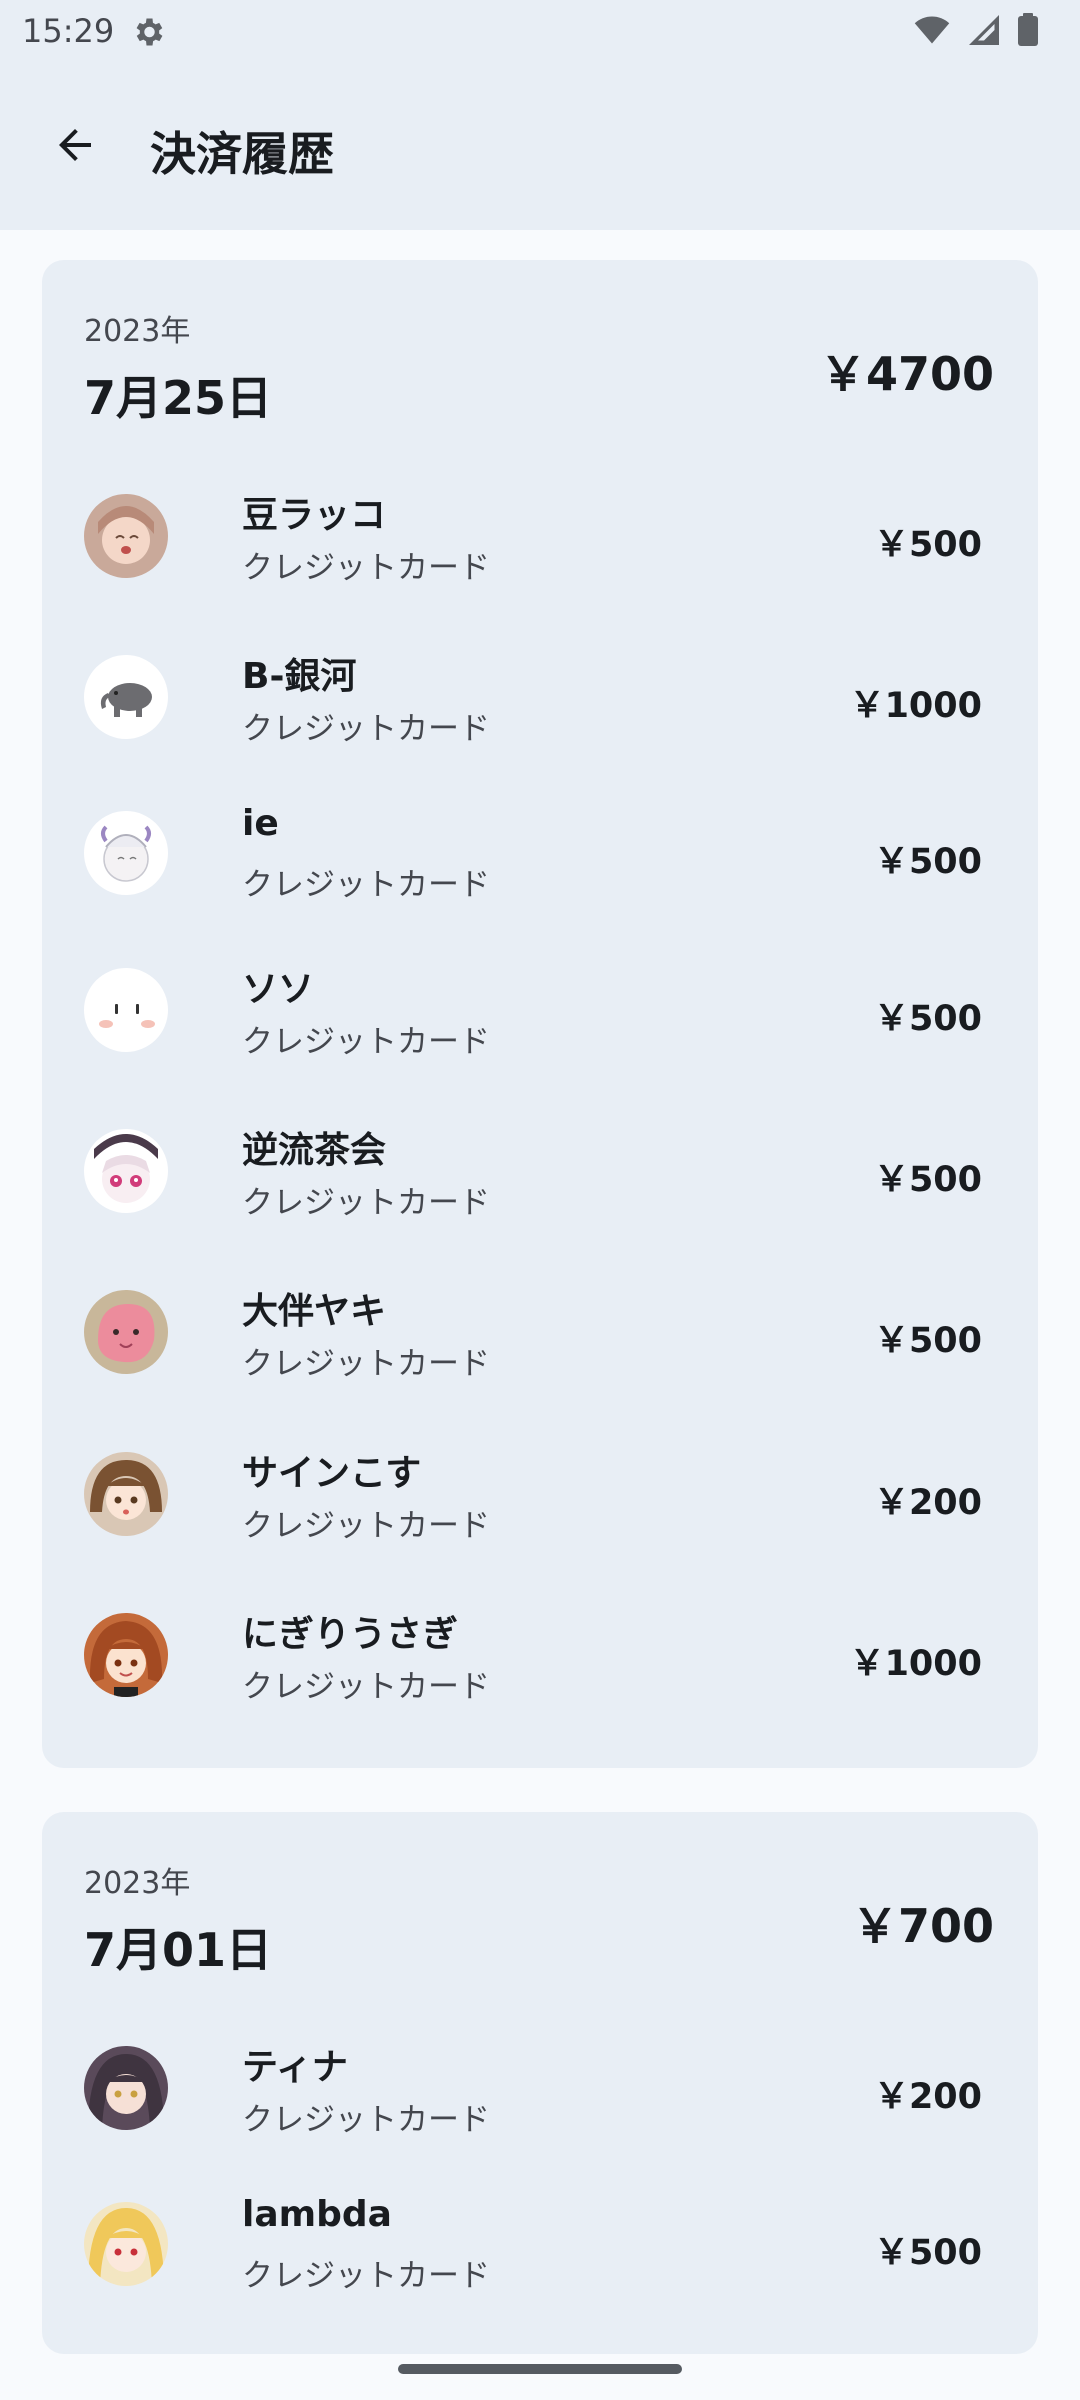  What do you see at coordinates (332, 1473) in the screenshot?
I see `row-name: サインこす` at bounding box center [332, 1473].